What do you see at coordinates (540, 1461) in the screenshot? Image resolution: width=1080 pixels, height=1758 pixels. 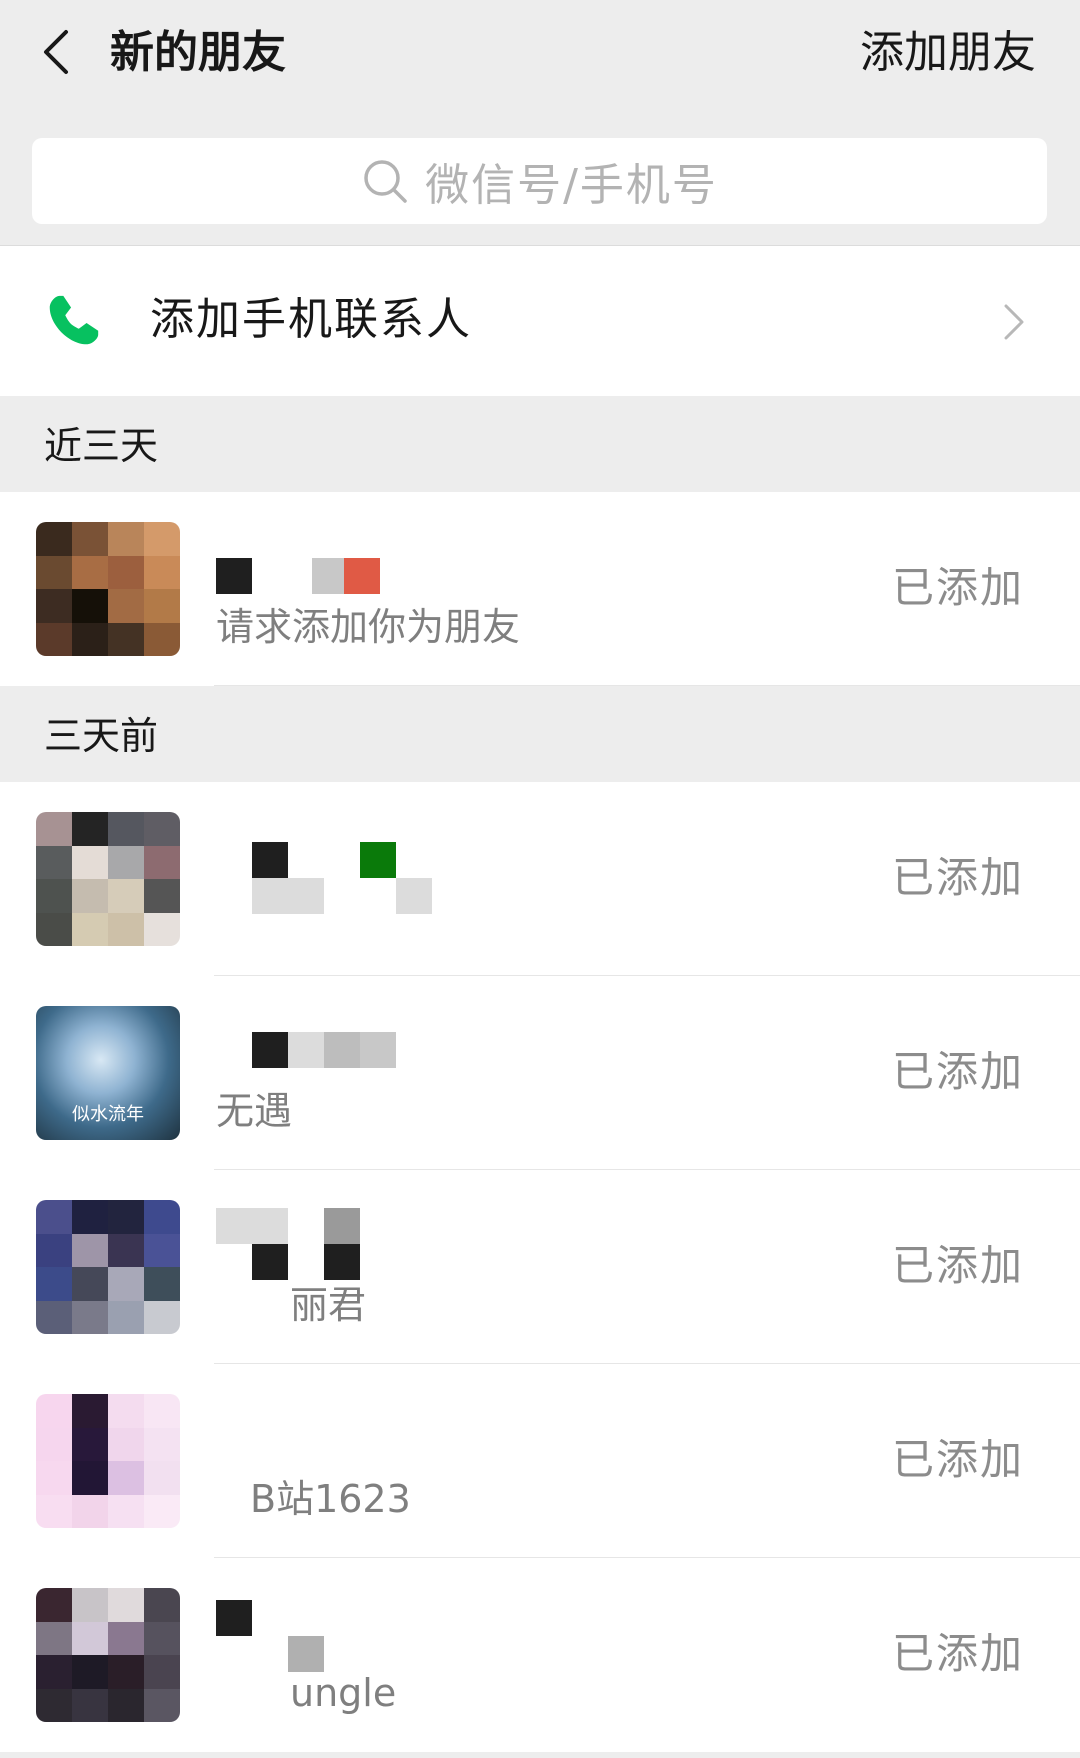 I see `friend-request-item: B站1623 已添加` at bounding box center [540, 1461].